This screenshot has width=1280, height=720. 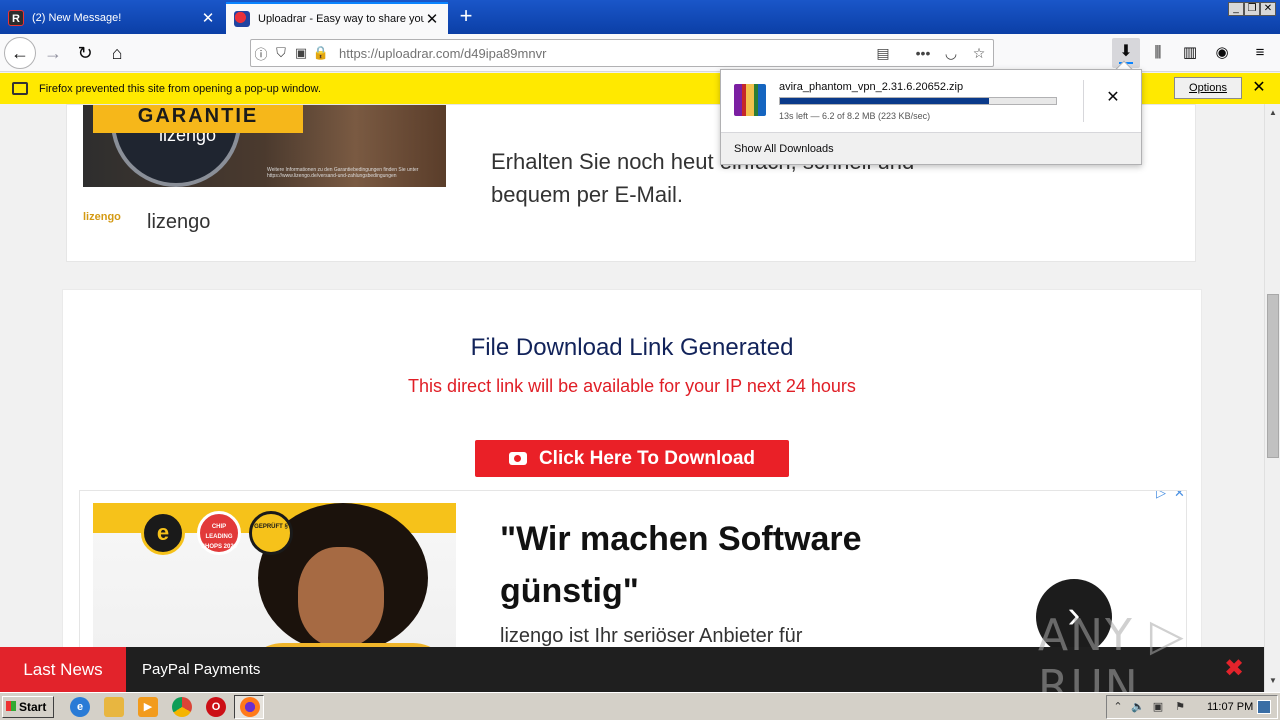 What do you see at coordinates (1113, 98) in the screenshot?
I see `cancel-download-icon: ✕` at bounding box center [1113, 98].